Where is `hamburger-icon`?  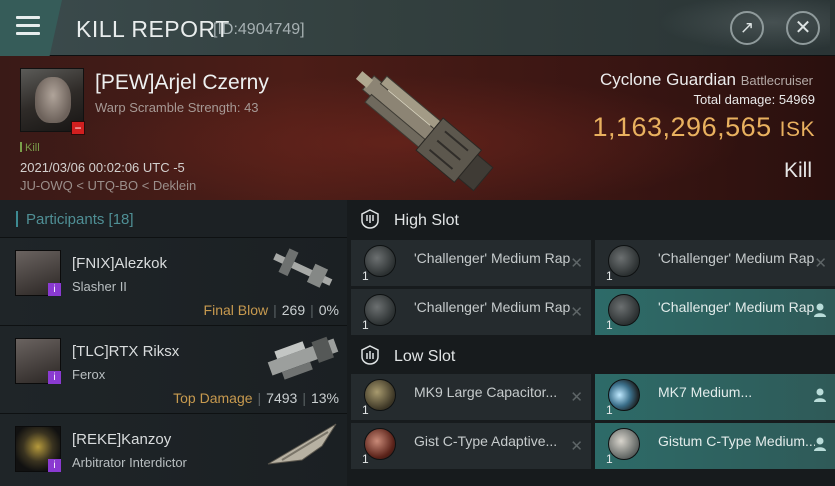
hamburger-icon is located at coordinates (28, 26).